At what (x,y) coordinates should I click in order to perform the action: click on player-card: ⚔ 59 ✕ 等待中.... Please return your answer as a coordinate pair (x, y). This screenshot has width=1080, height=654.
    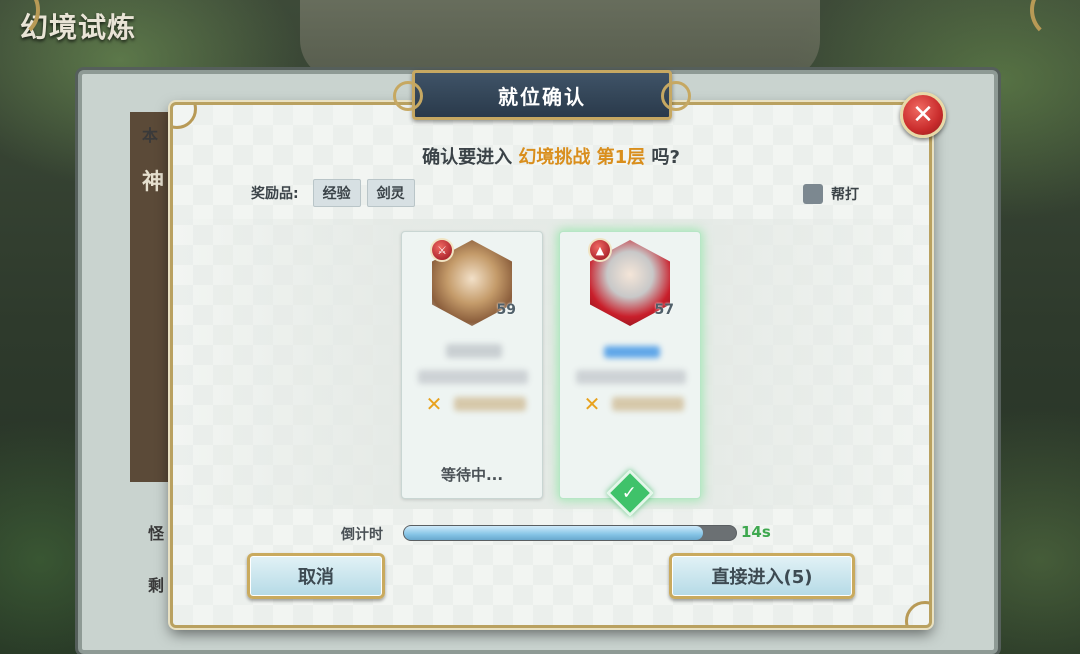
    Looking at the image, I should click on (472, 365).